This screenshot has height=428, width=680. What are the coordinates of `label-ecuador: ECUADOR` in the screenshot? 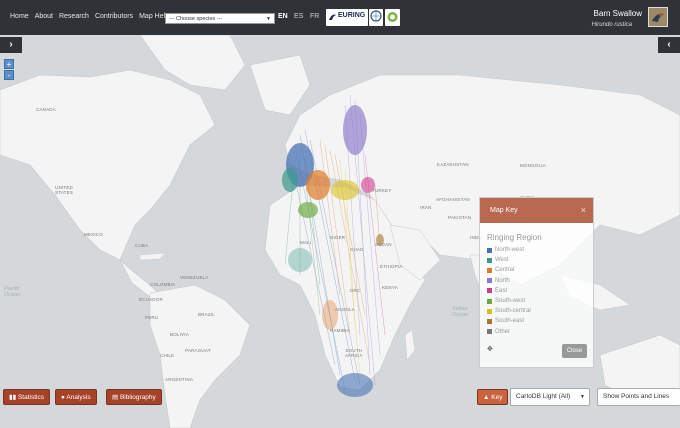 It's located at (151, 299).